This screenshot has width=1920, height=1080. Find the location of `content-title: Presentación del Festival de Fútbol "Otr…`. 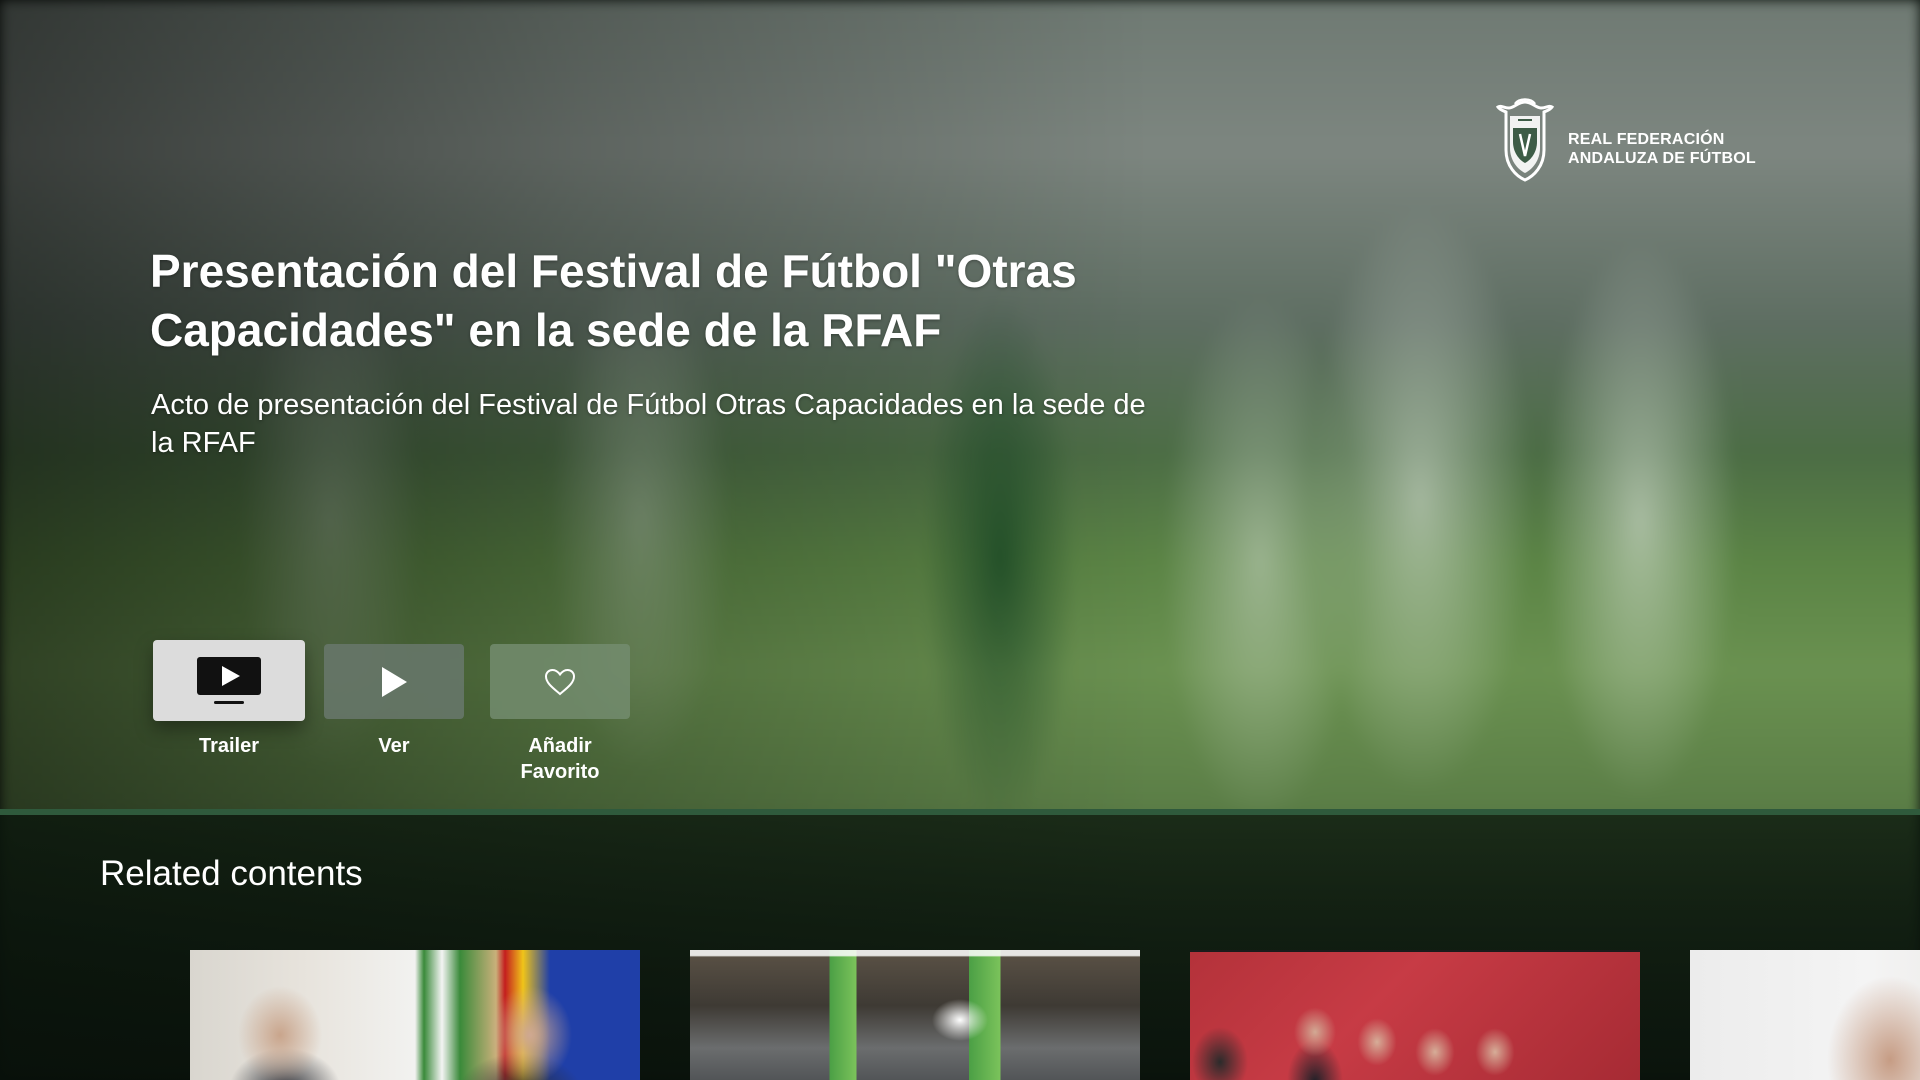

content-title: Presentación del Festival de Fútbol "Otr… is located at coordinates (613, 300).